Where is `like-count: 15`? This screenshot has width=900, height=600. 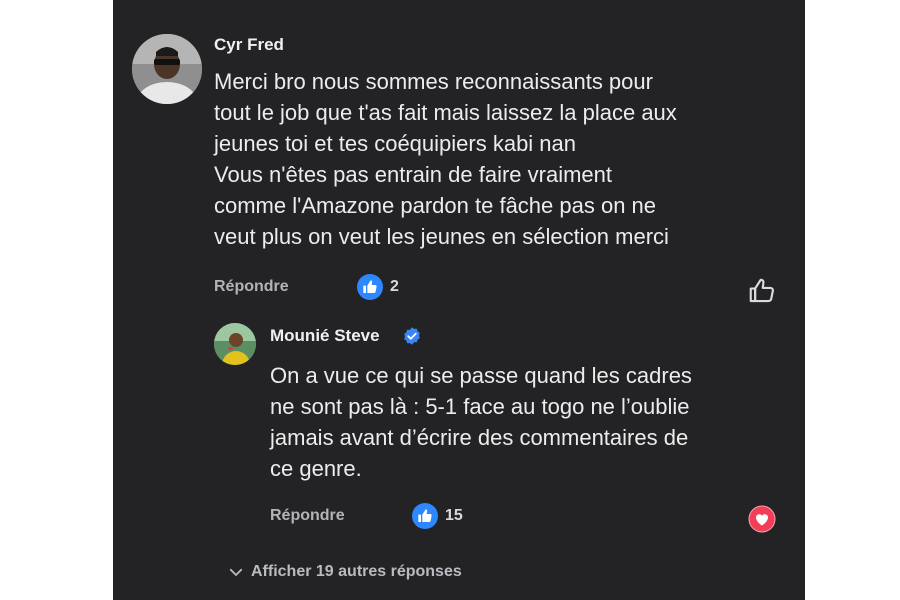 like-count: 15 is located at coordinates (454, 515).